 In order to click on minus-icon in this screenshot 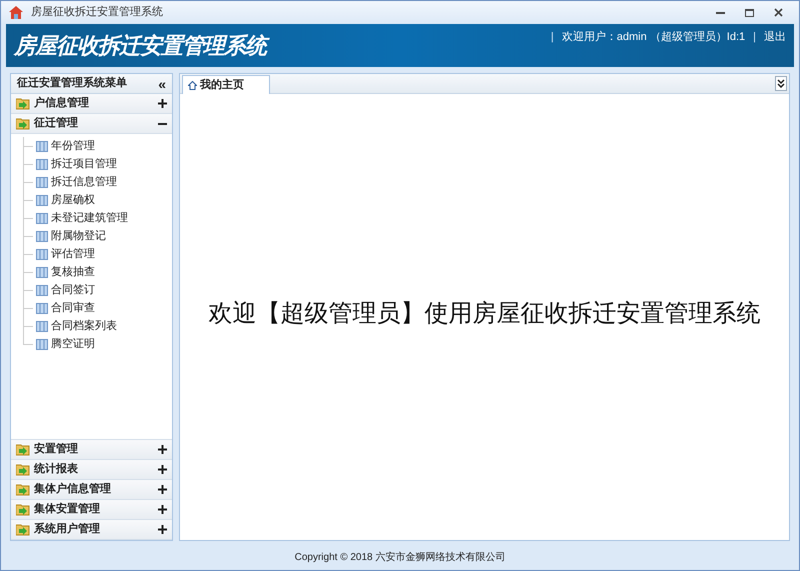, I will do `click(162, 123)`.